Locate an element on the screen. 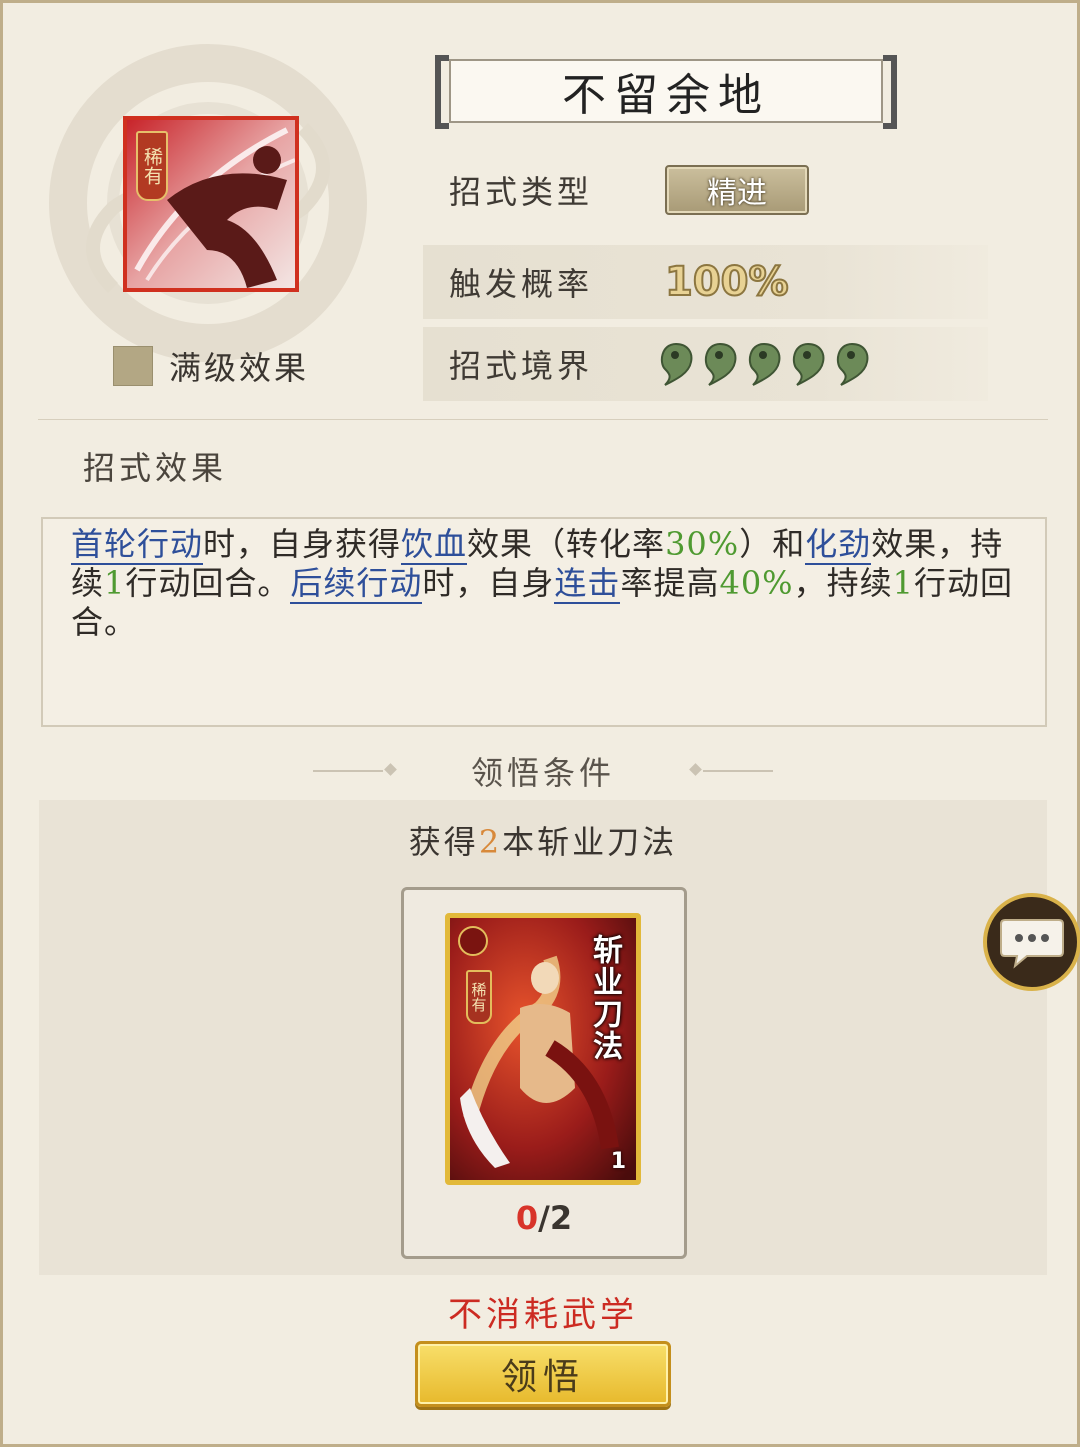 Image resolution: width=1080 pixels, height=1447 pixels. req-prefix: 获得 is located at coordinates (443, 842).